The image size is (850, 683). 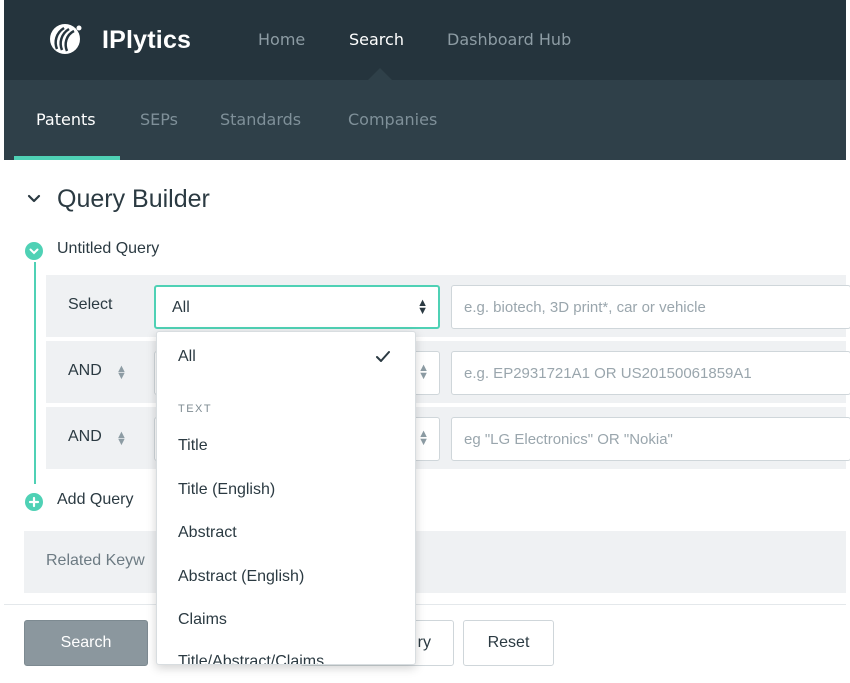 I want to click on add-query-button: Add Query, so click(x=95, y=500).